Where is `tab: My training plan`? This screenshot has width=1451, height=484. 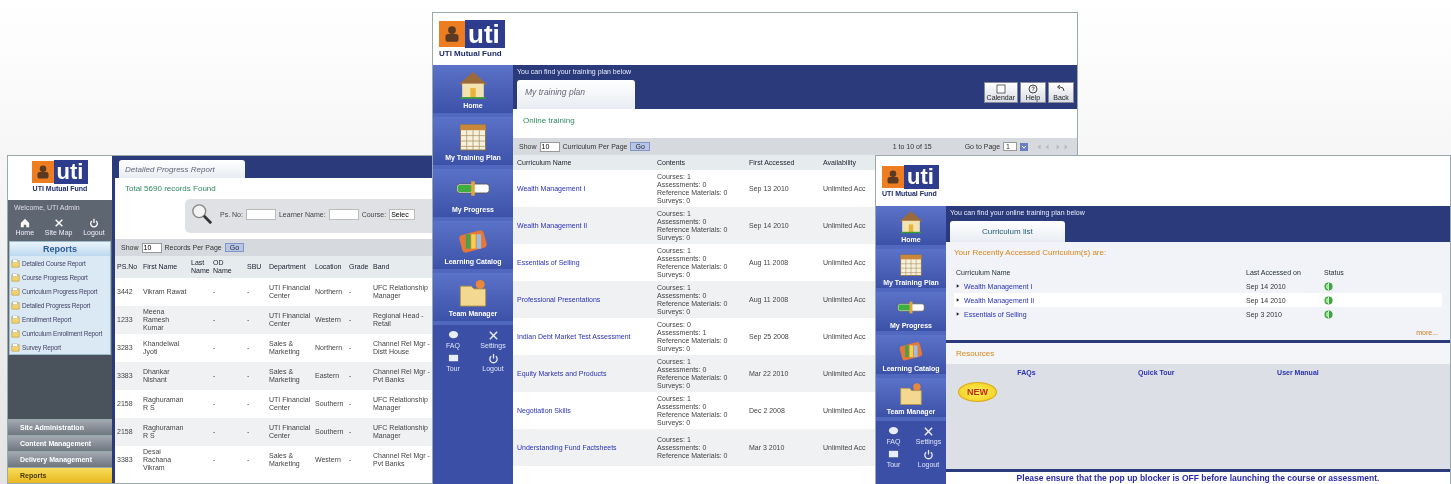 tab: My training plan is located at coordinates (576, 94).